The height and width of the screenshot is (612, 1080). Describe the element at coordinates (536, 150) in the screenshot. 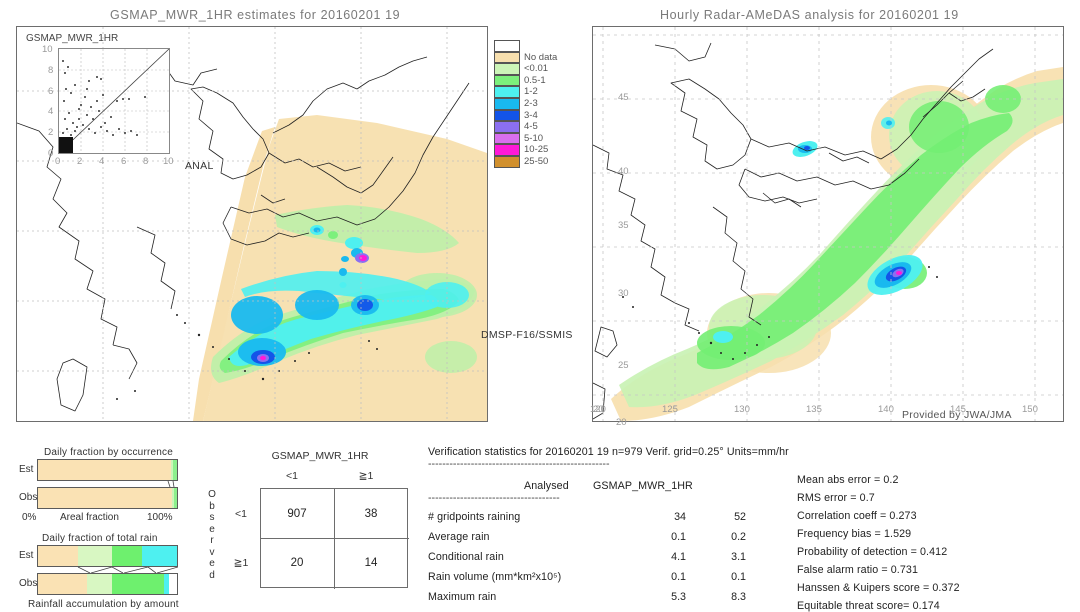

I see `colorbar-label-9: 10-25` at that location.